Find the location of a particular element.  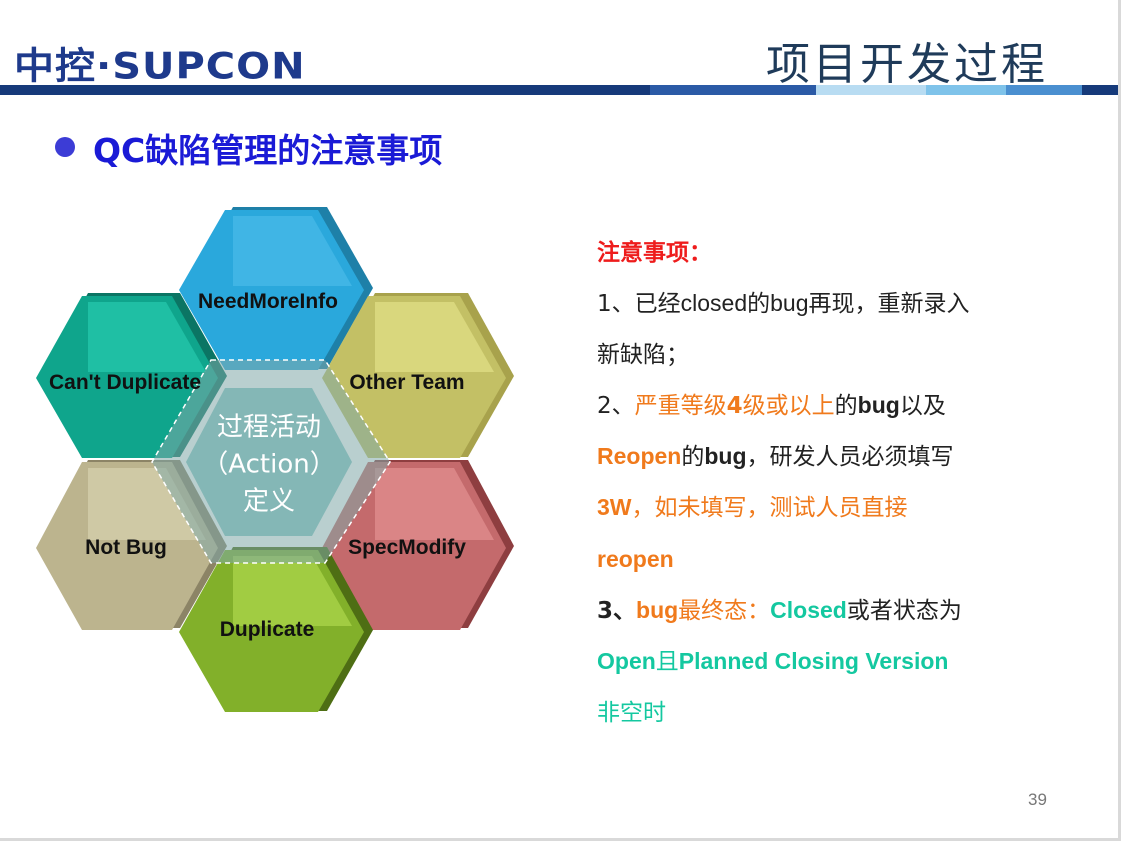

note-text: 1、已经 is located at coordinates (639, 304).